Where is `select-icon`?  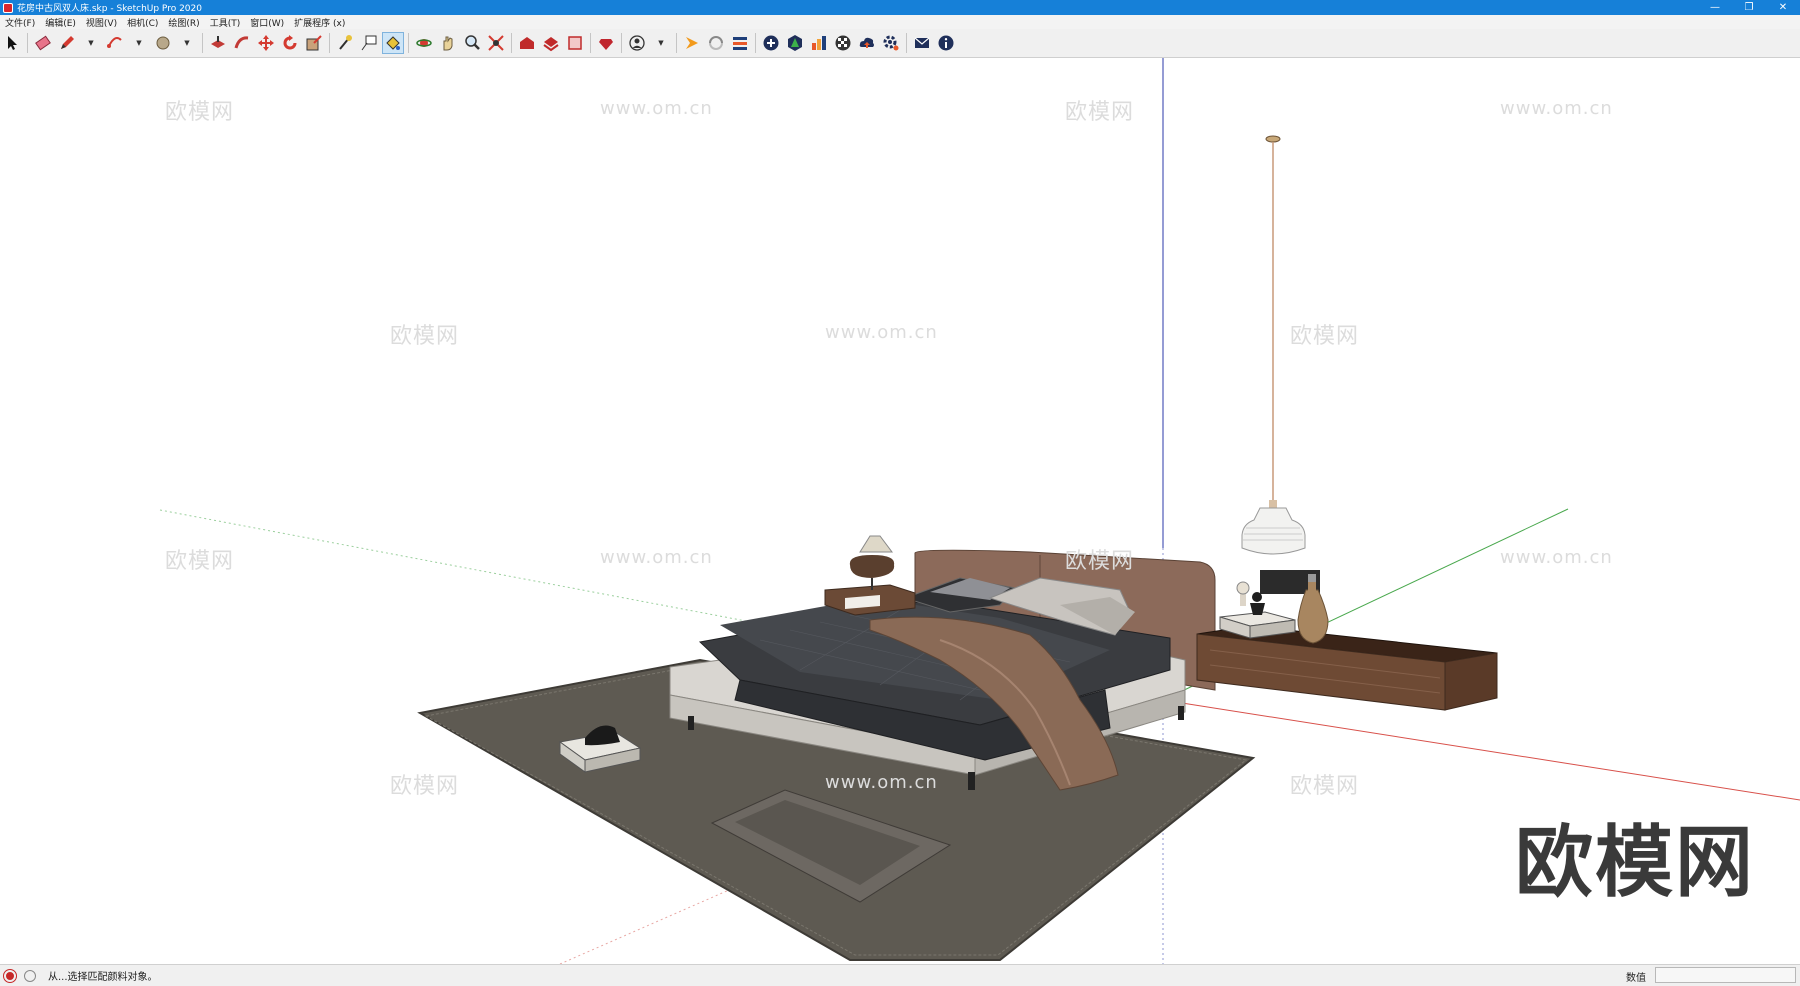 select-icon is located at coordinates (12, 43).